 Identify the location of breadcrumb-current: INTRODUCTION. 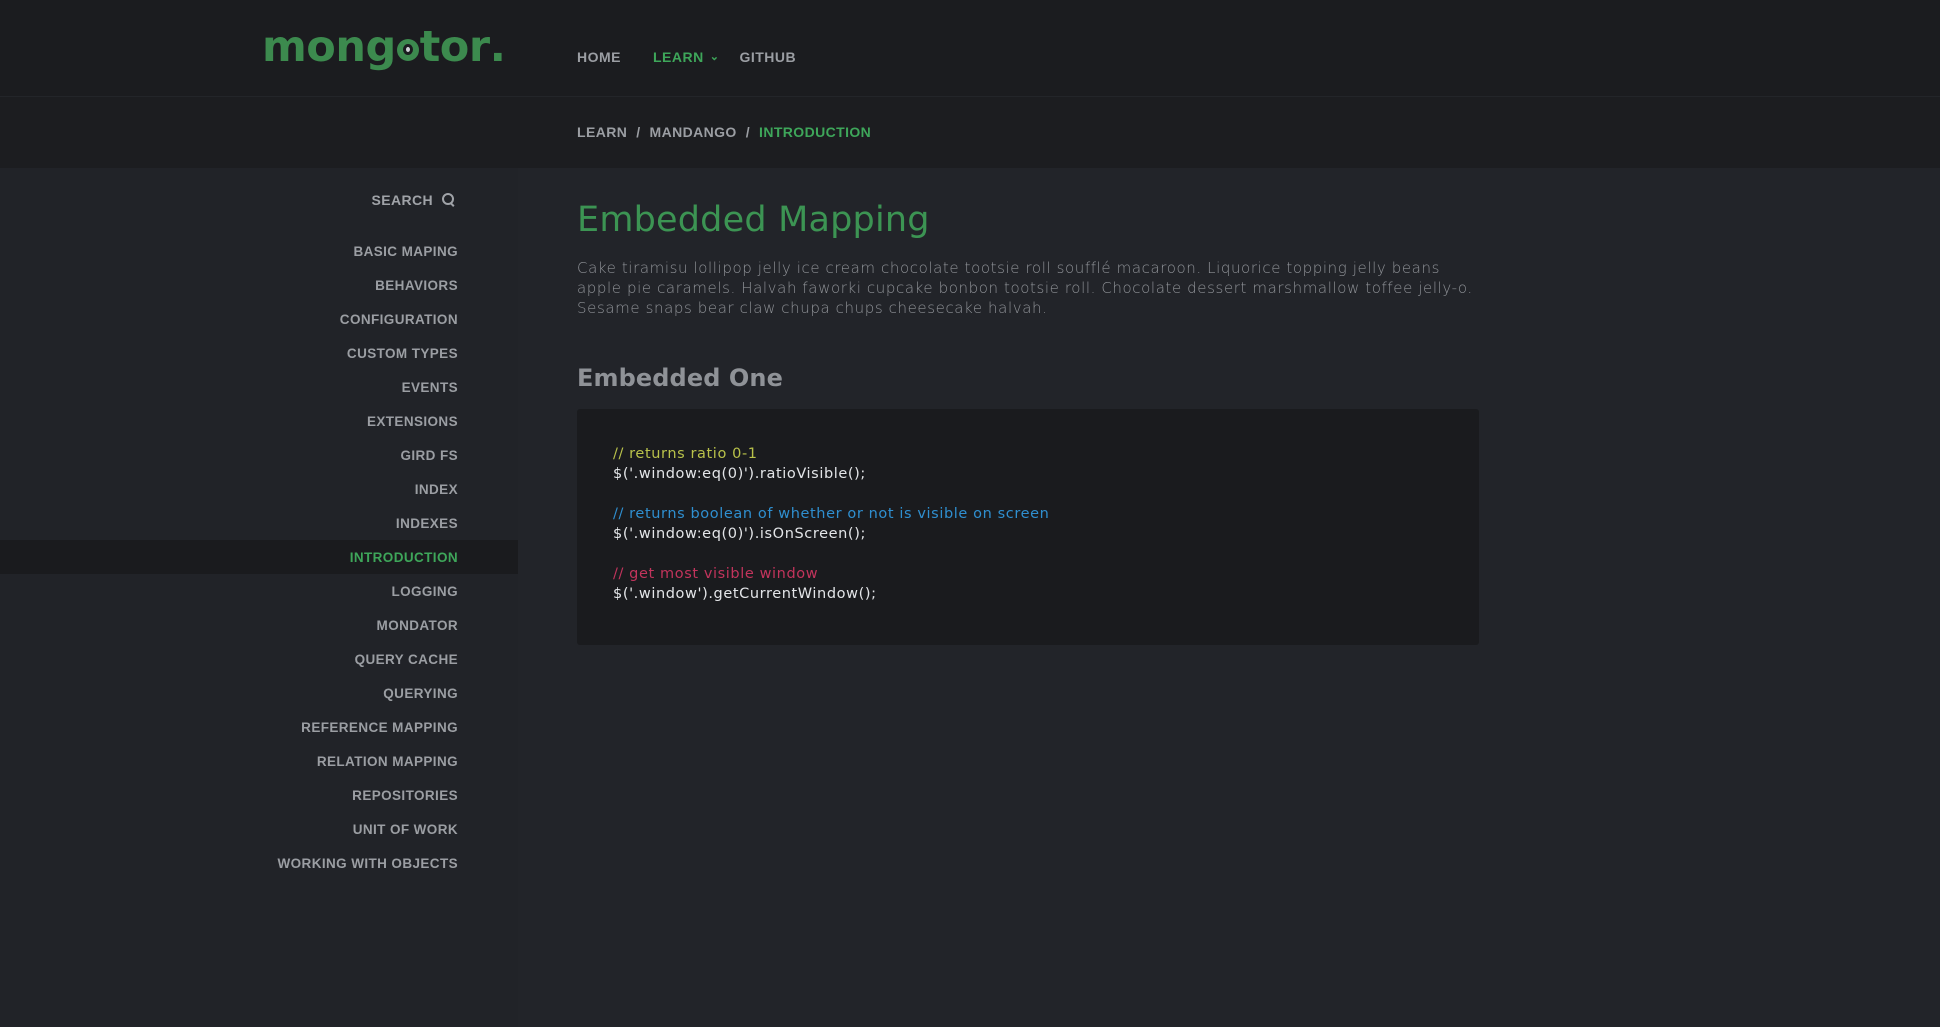
(815, 132).